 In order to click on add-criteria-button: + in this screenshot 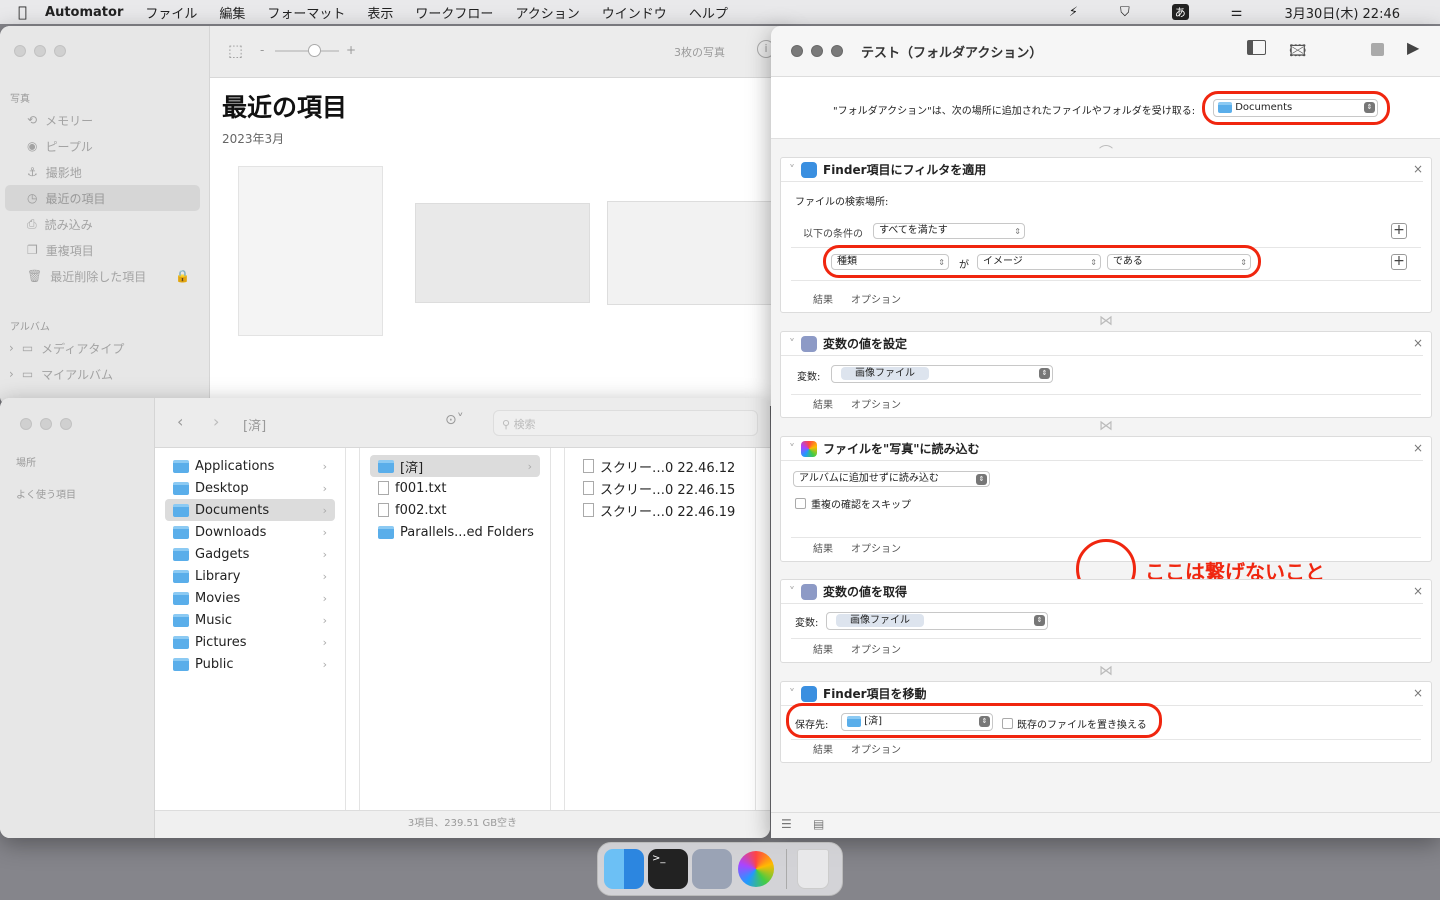, I will do `click(1399, 262)`.